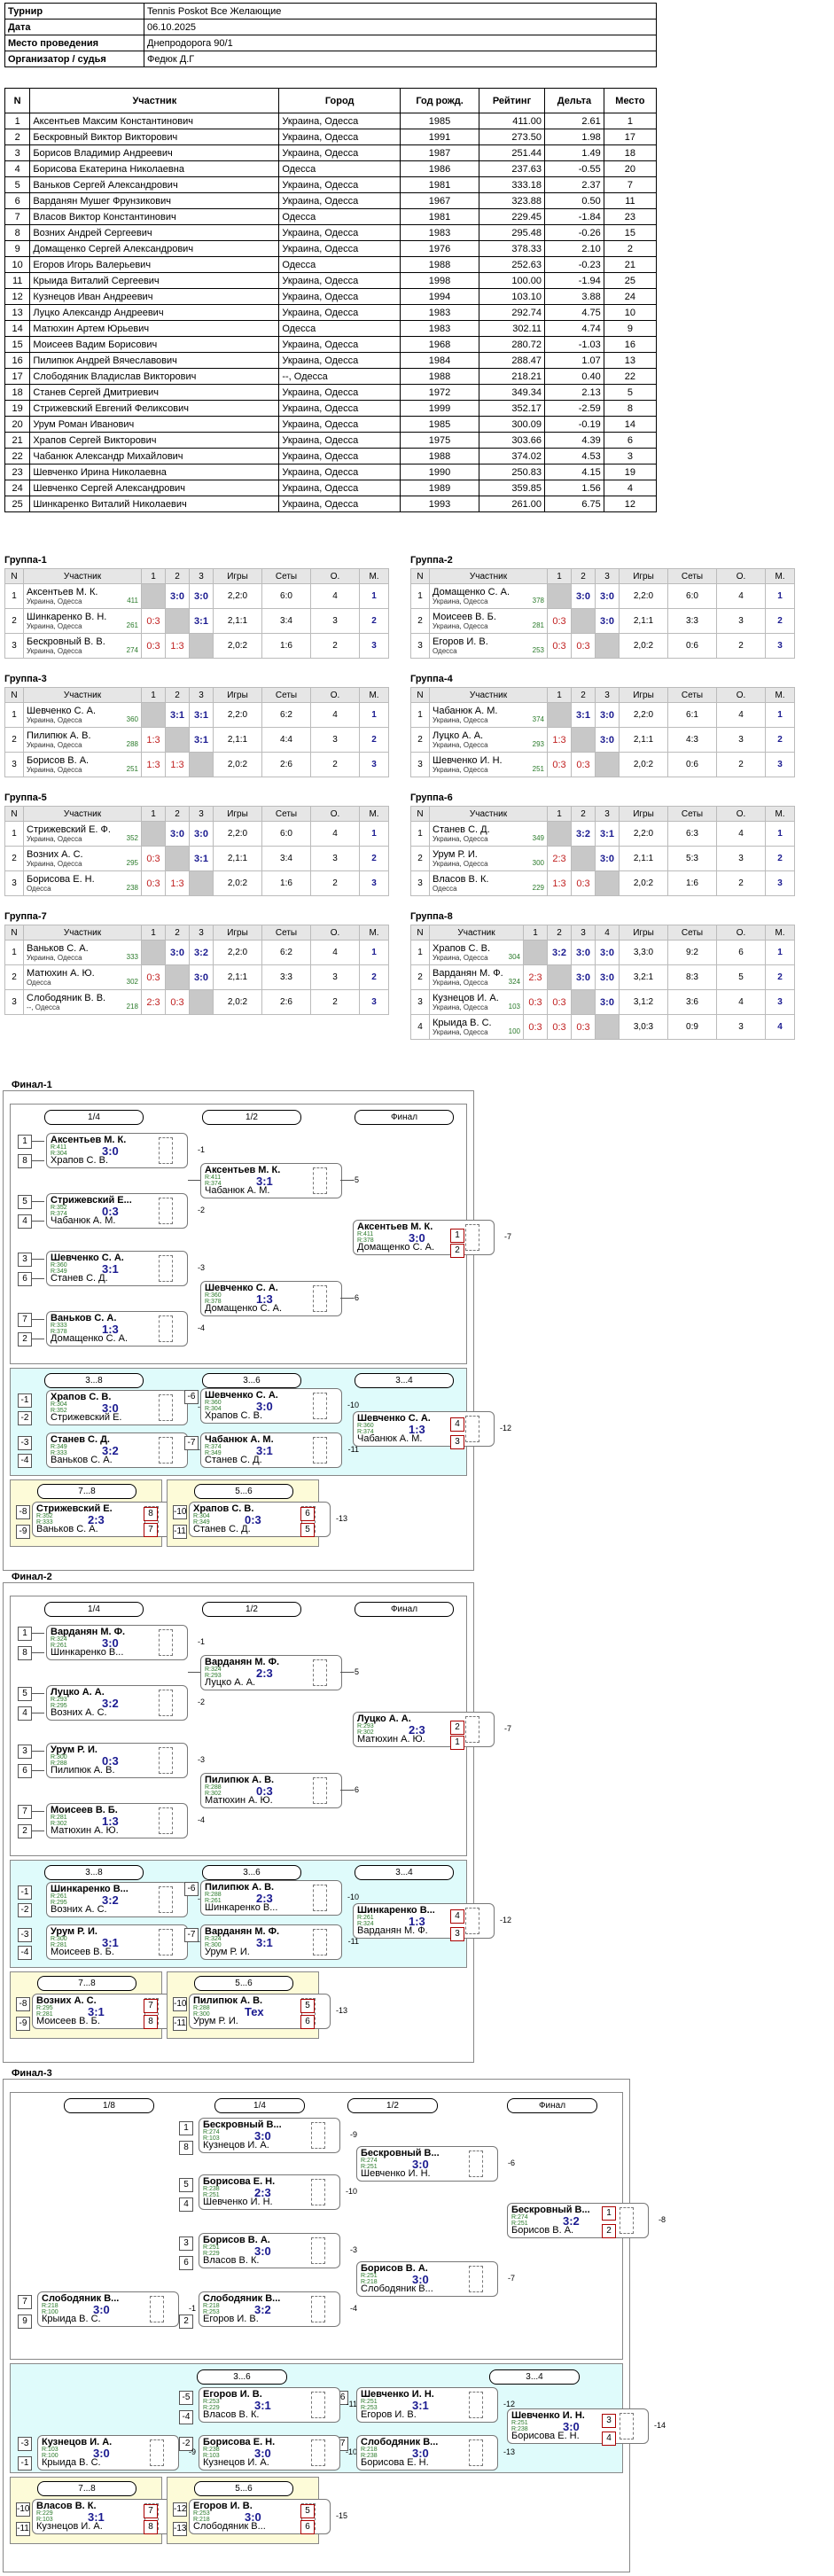 This screenshot has height=2576, width=834. I want to click on bracket-line, so click(346, 1298).